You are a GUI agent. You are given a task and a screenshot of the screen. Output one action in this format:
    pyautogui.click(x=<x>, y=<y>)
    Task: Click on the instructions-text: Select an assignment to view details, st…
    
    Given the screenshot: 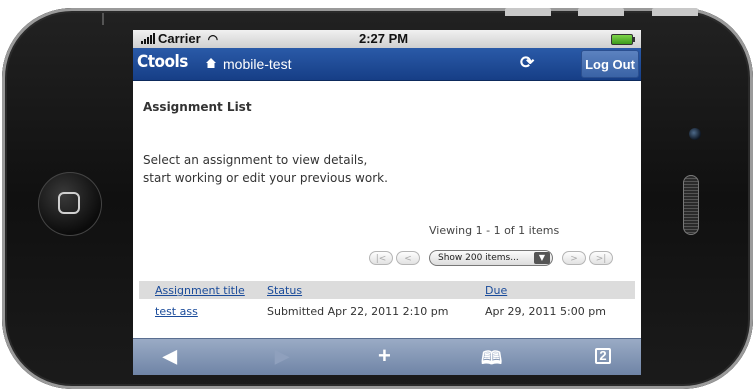 What is the action you would take?
    pyautogui.click(x=265, y=169)
    